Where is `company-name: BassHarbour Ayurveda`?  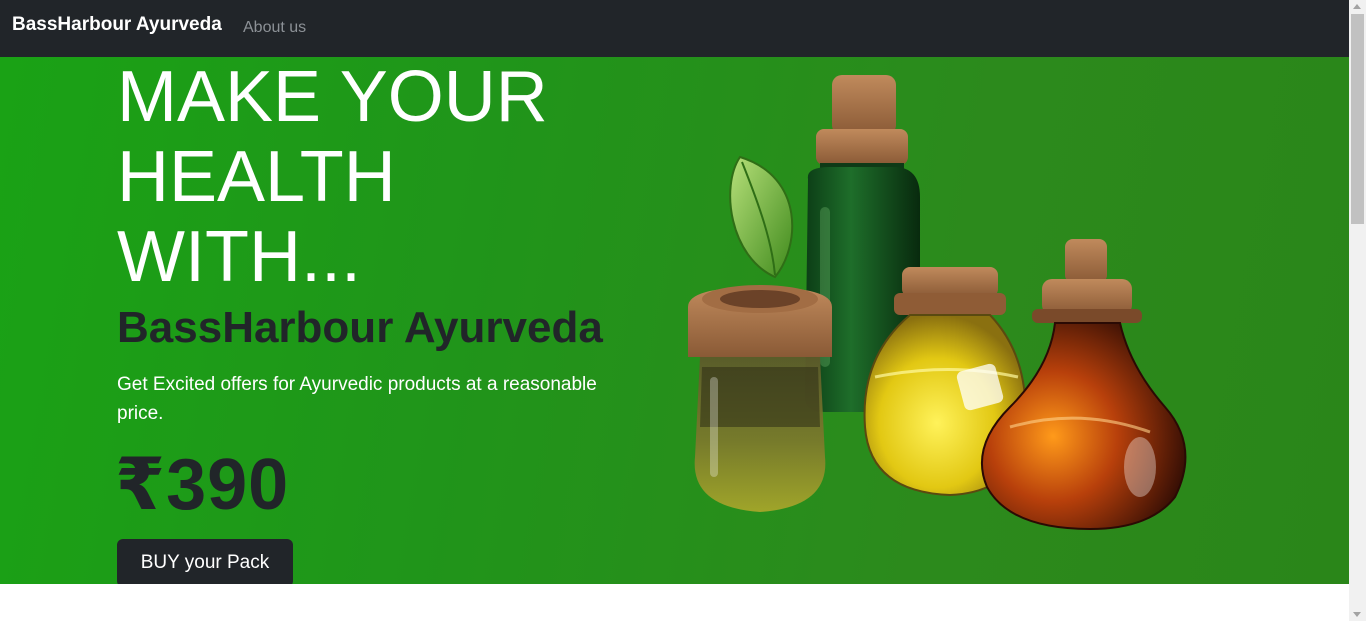
company-name: BassHarbour Ayurveda is located at coordinates (360, 327).